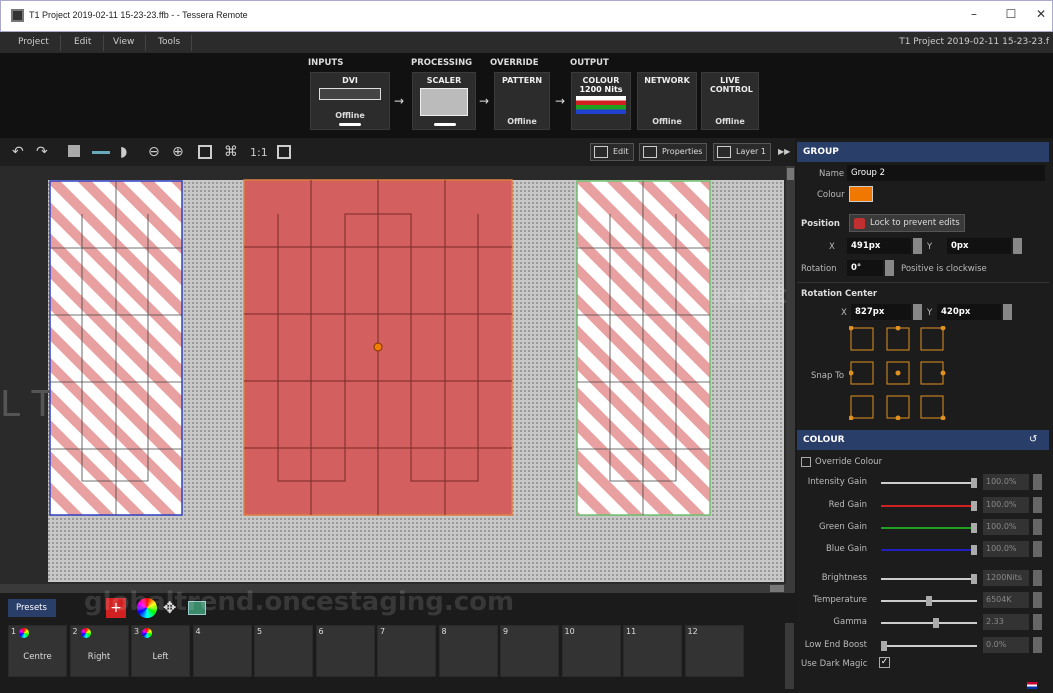  What do you see at coordinates (889, 268) in the screenshot?
I see `rotation-spinner` at bounding box center [889, 268].